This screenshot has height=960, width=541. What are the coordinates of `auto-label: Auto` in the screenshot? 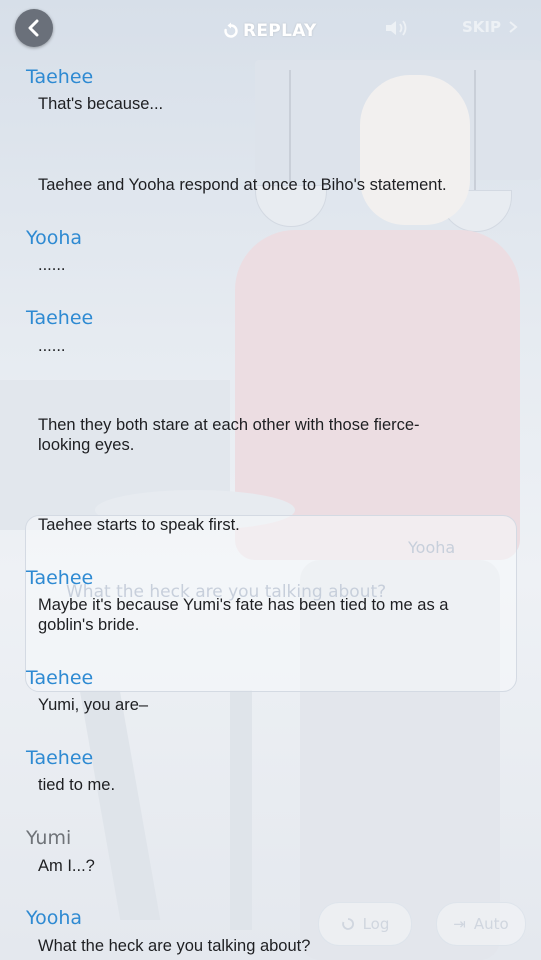 It's located at (491, 924).